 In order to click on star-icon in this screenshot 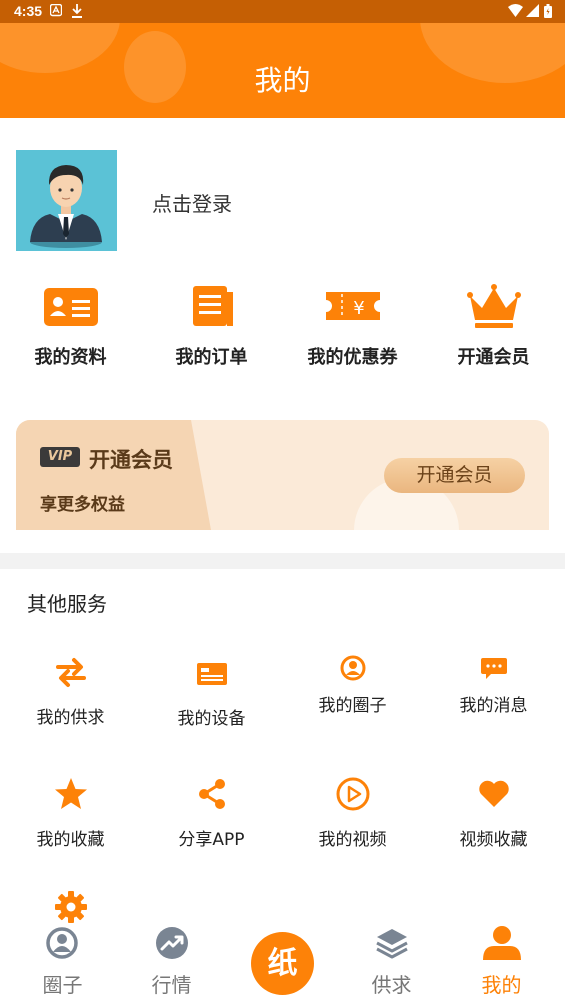, I will do `click(71, 794)`.